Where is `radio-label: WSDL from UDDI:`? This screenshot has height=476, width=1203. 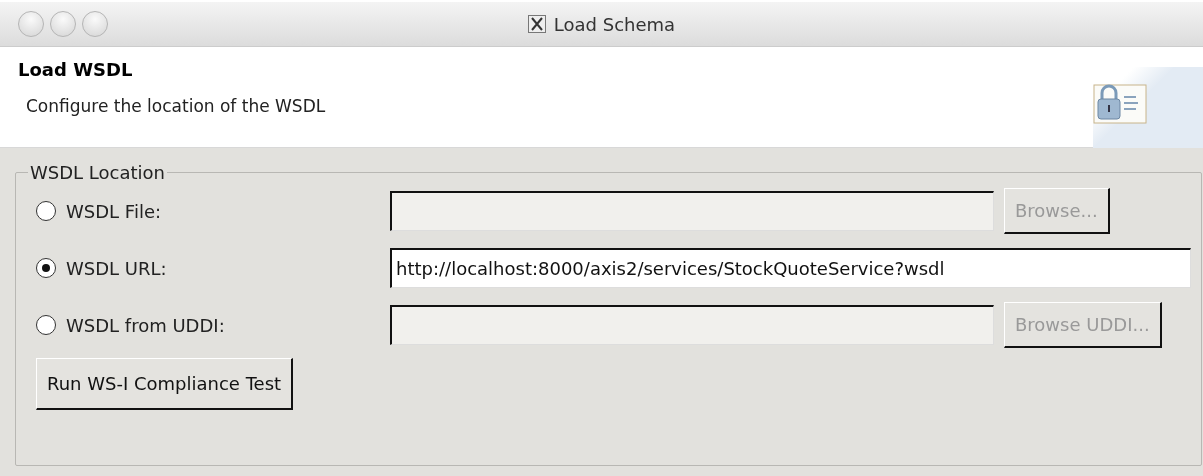
radio-label: WSDL from UDDI: is located at coordinates (146, 325).